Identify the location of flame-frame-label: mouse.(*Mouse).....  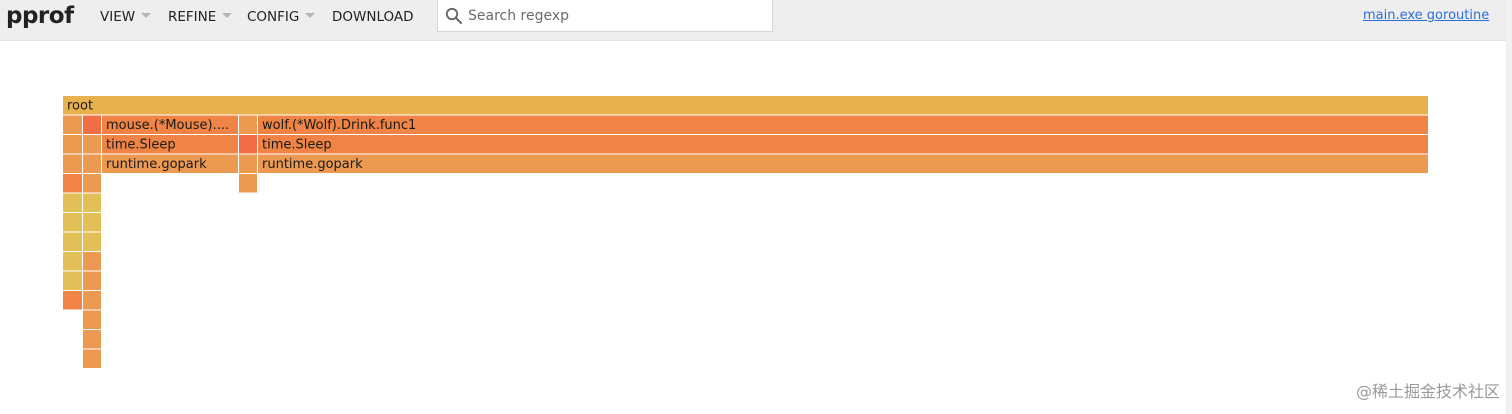
(167, 125).